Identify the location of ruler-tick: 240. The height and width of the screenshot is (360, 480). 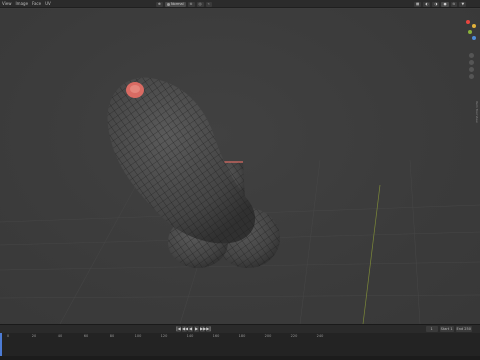
(320, 336).